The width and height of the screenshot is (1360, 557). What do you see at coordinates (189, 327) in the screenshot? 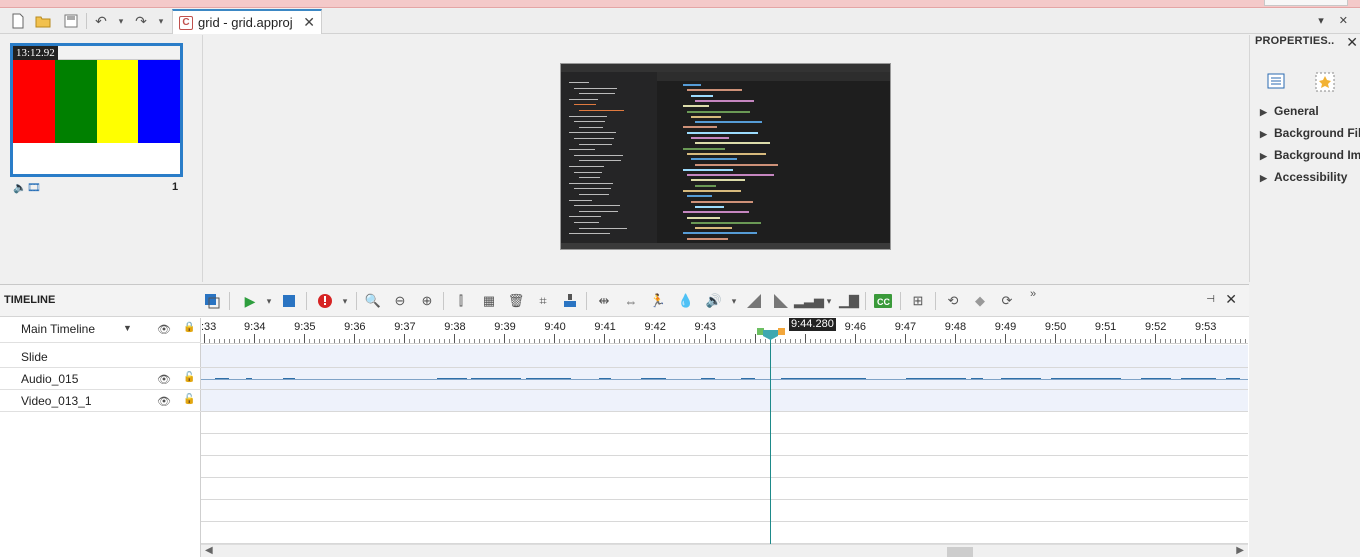
I see `lock-icon: 🔒` at bounding box center [189, 327].